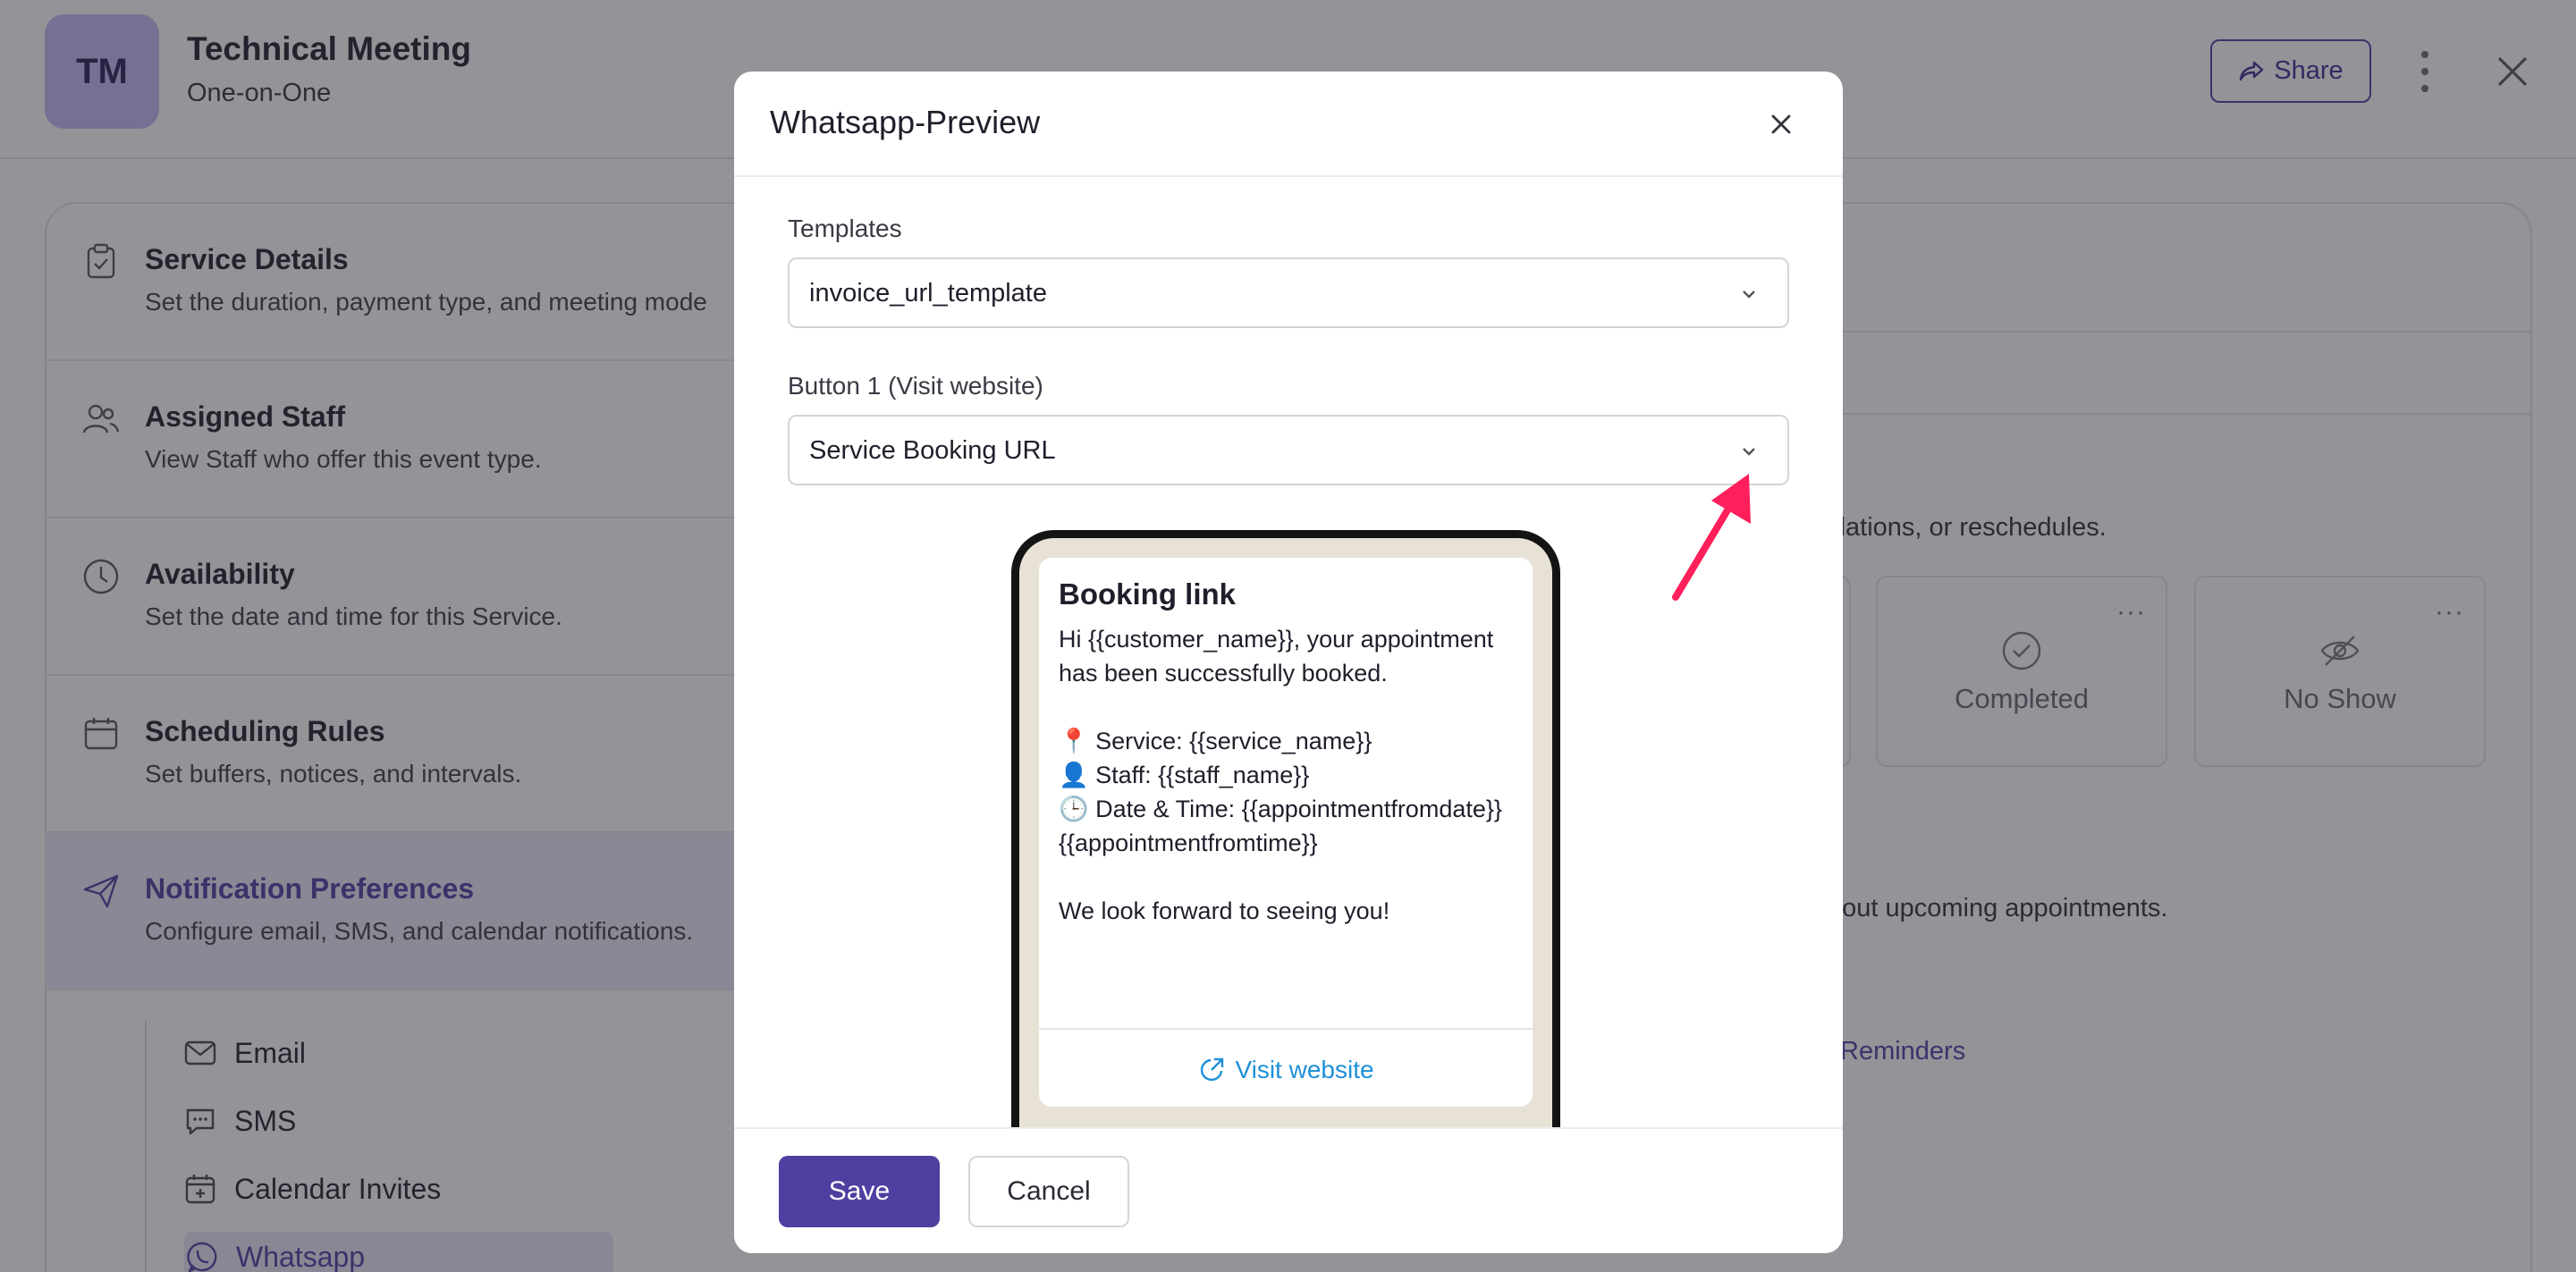  Describe the element at coordinates (905, 122) in the screenshot. I see `dialog-title: Whatsapp-Preview` at that location.